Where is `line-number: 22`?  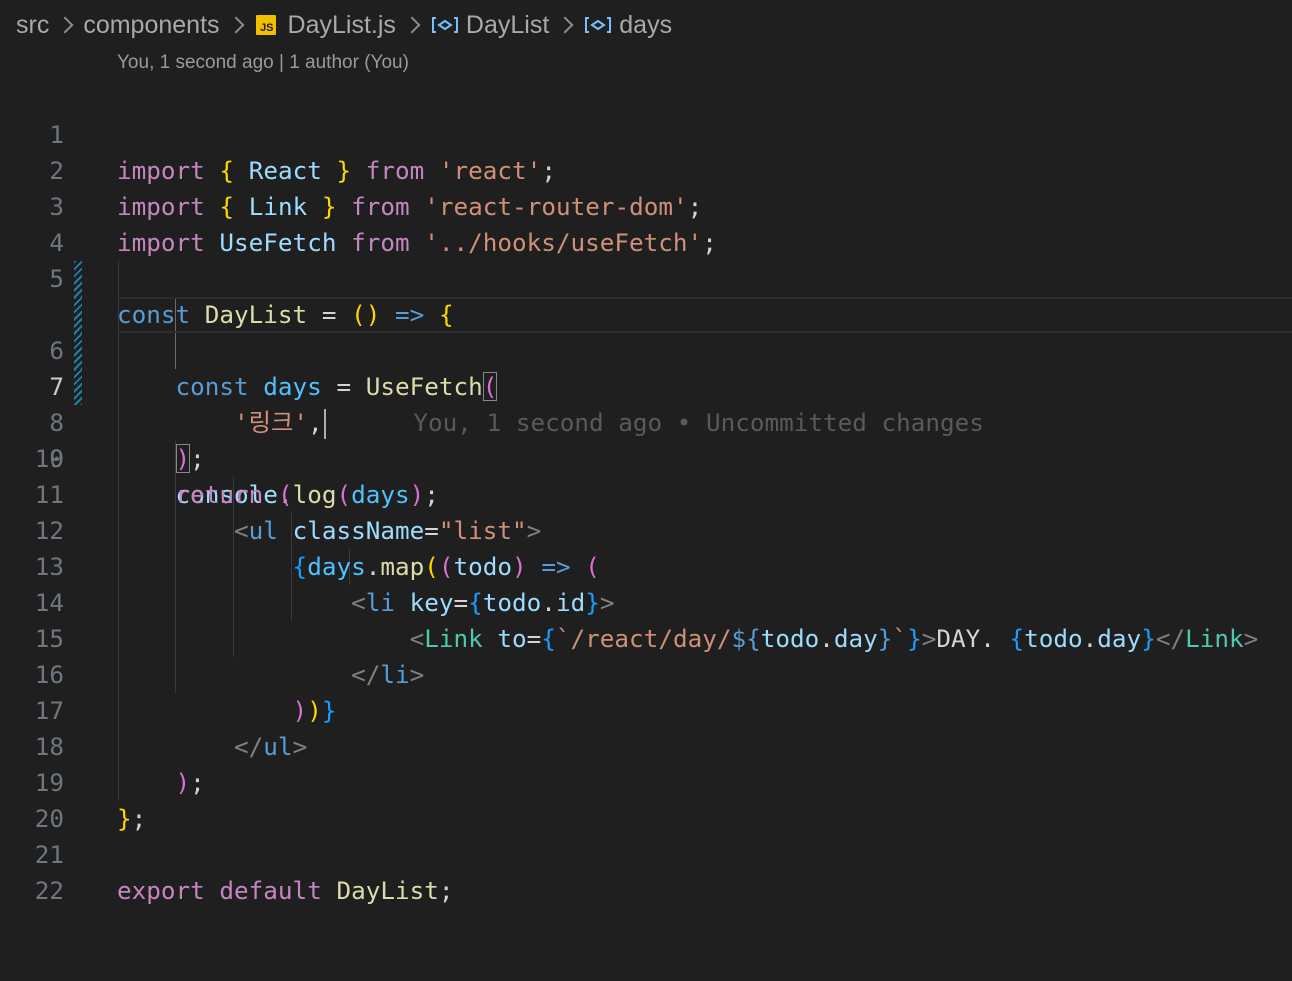 line-number: 22 is located at coordinates (49, 890).